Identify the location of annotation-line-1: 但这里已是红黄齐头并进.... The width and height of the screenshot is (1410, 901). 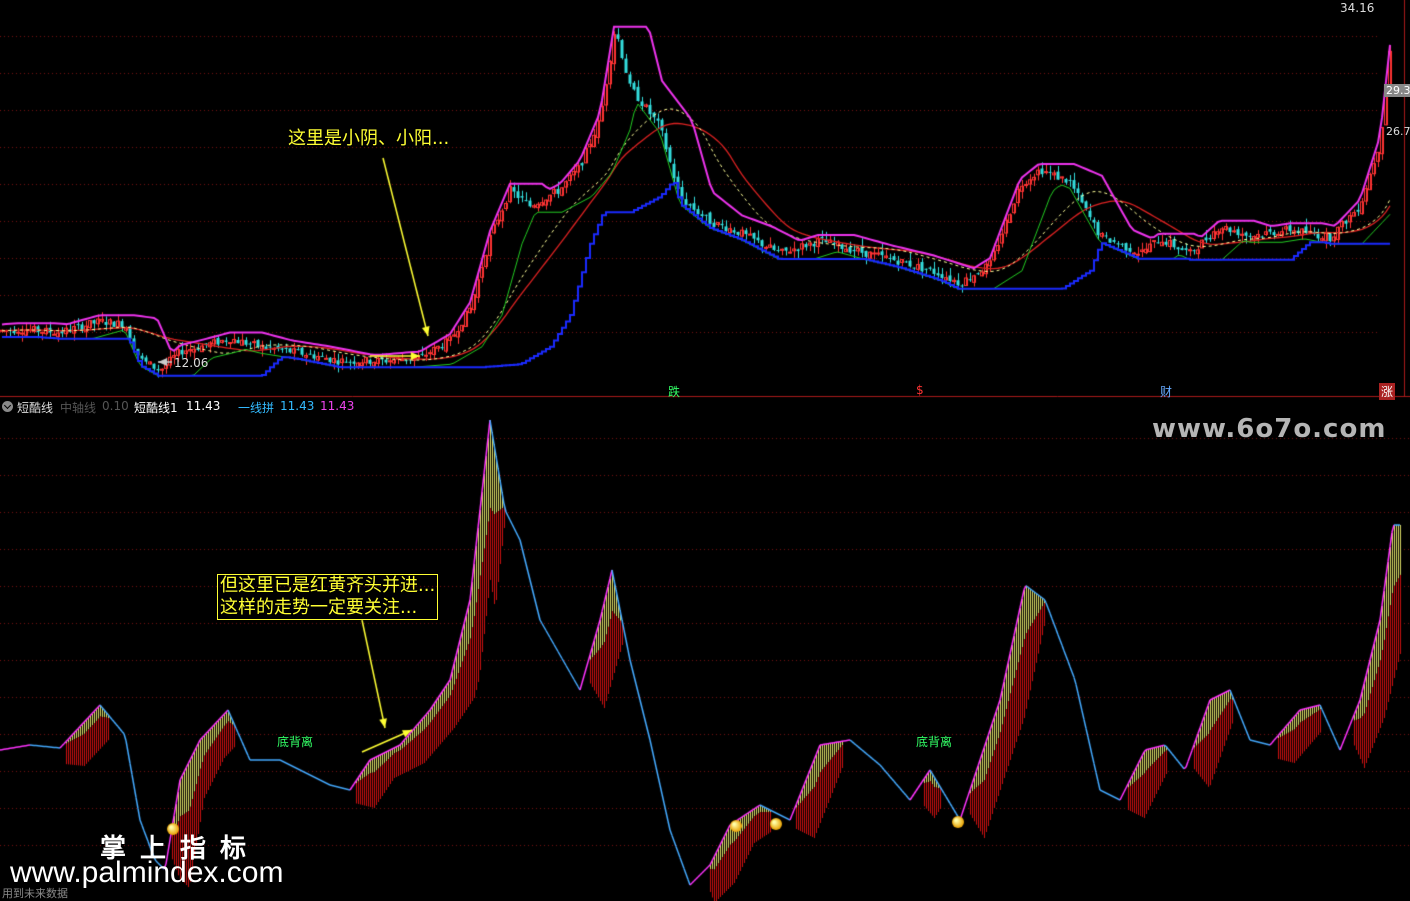
(328, 585).